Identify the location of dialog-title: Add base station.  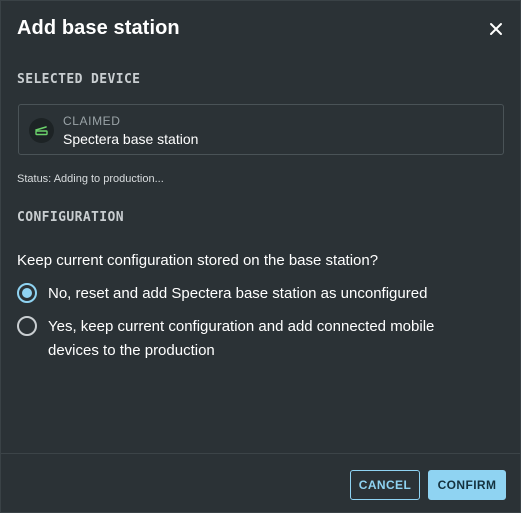
(98, 28).